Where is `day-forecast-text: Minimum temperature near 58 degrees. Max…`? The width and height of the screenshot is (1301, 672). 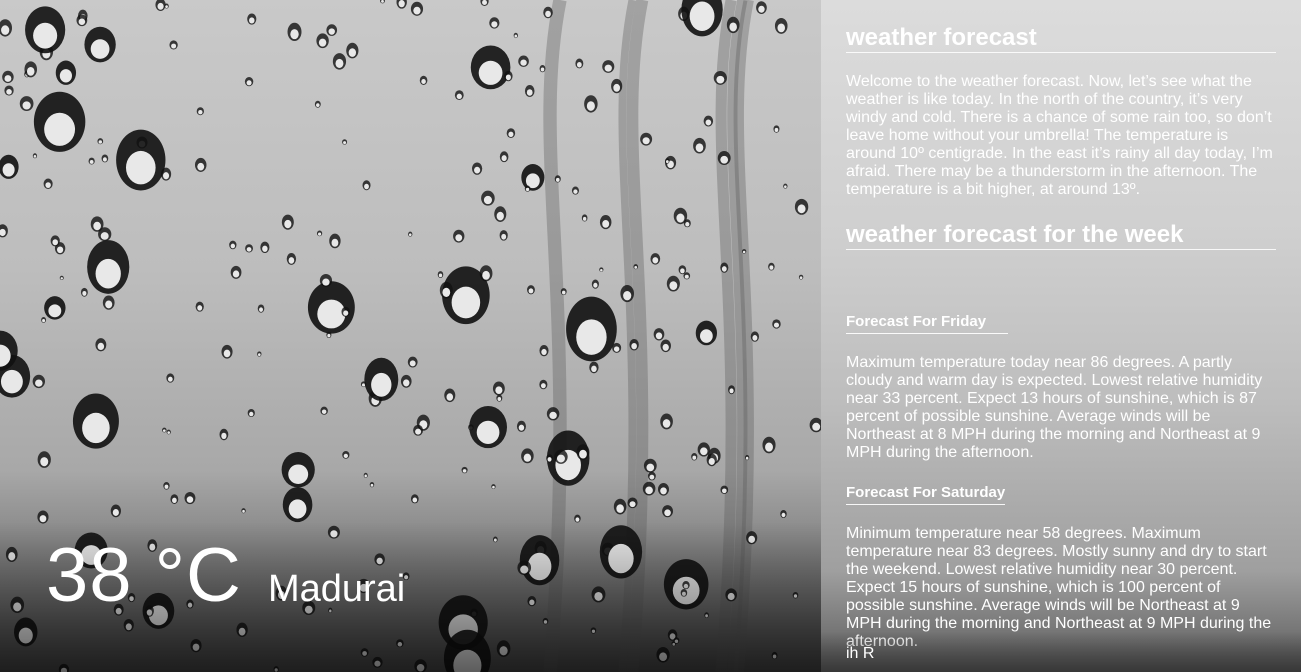 day-forecast-text: Minimum temperature near 58 degrees. Max… is located at coordinates (1059, 587).